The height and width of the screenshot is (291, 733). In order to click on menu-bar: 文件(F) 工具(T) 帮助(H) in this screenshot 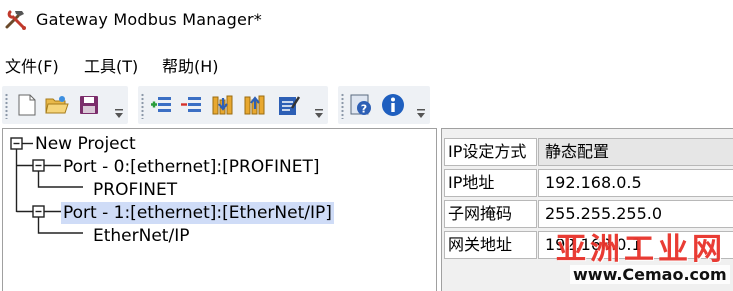, I will do `click(366, 63)`.